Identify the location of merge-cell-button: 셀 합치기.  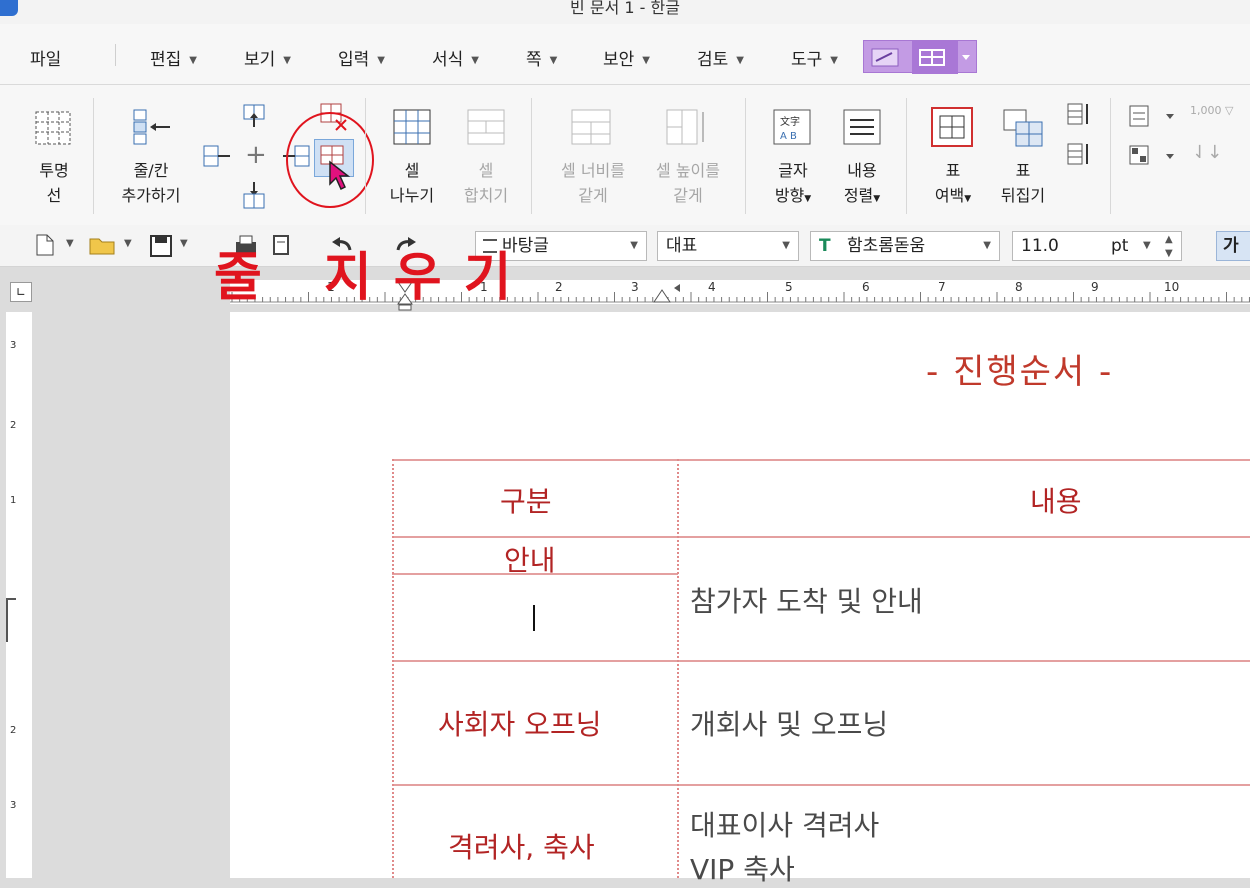
(486, 183).